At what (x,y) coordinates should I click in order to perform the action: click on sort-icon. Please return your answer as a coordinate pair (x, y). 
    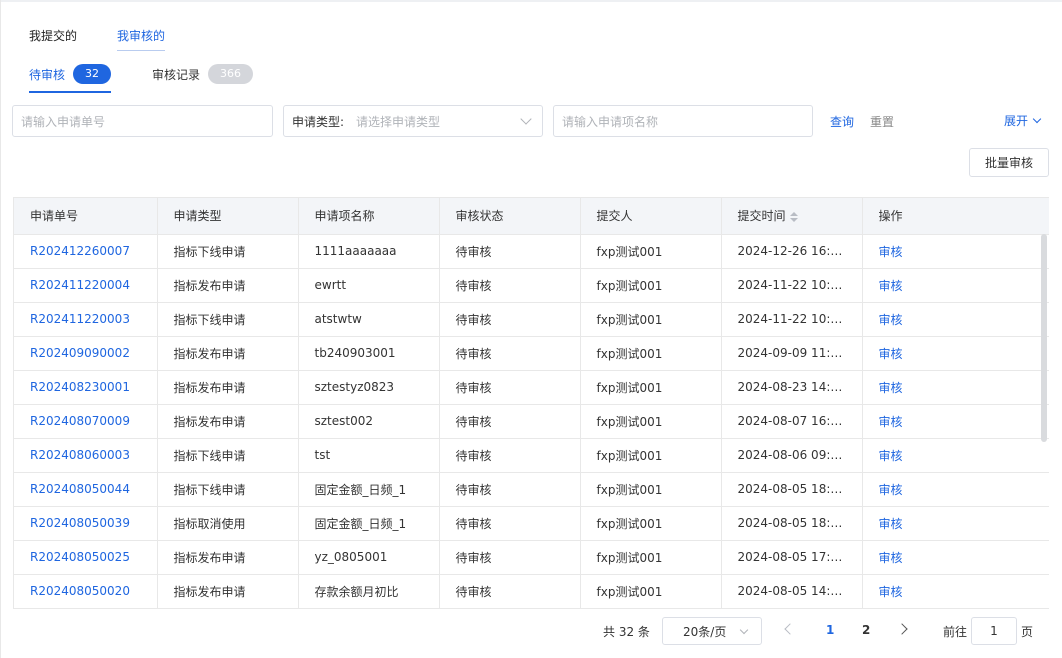
    Looking at the image, I should click on (793, 216).